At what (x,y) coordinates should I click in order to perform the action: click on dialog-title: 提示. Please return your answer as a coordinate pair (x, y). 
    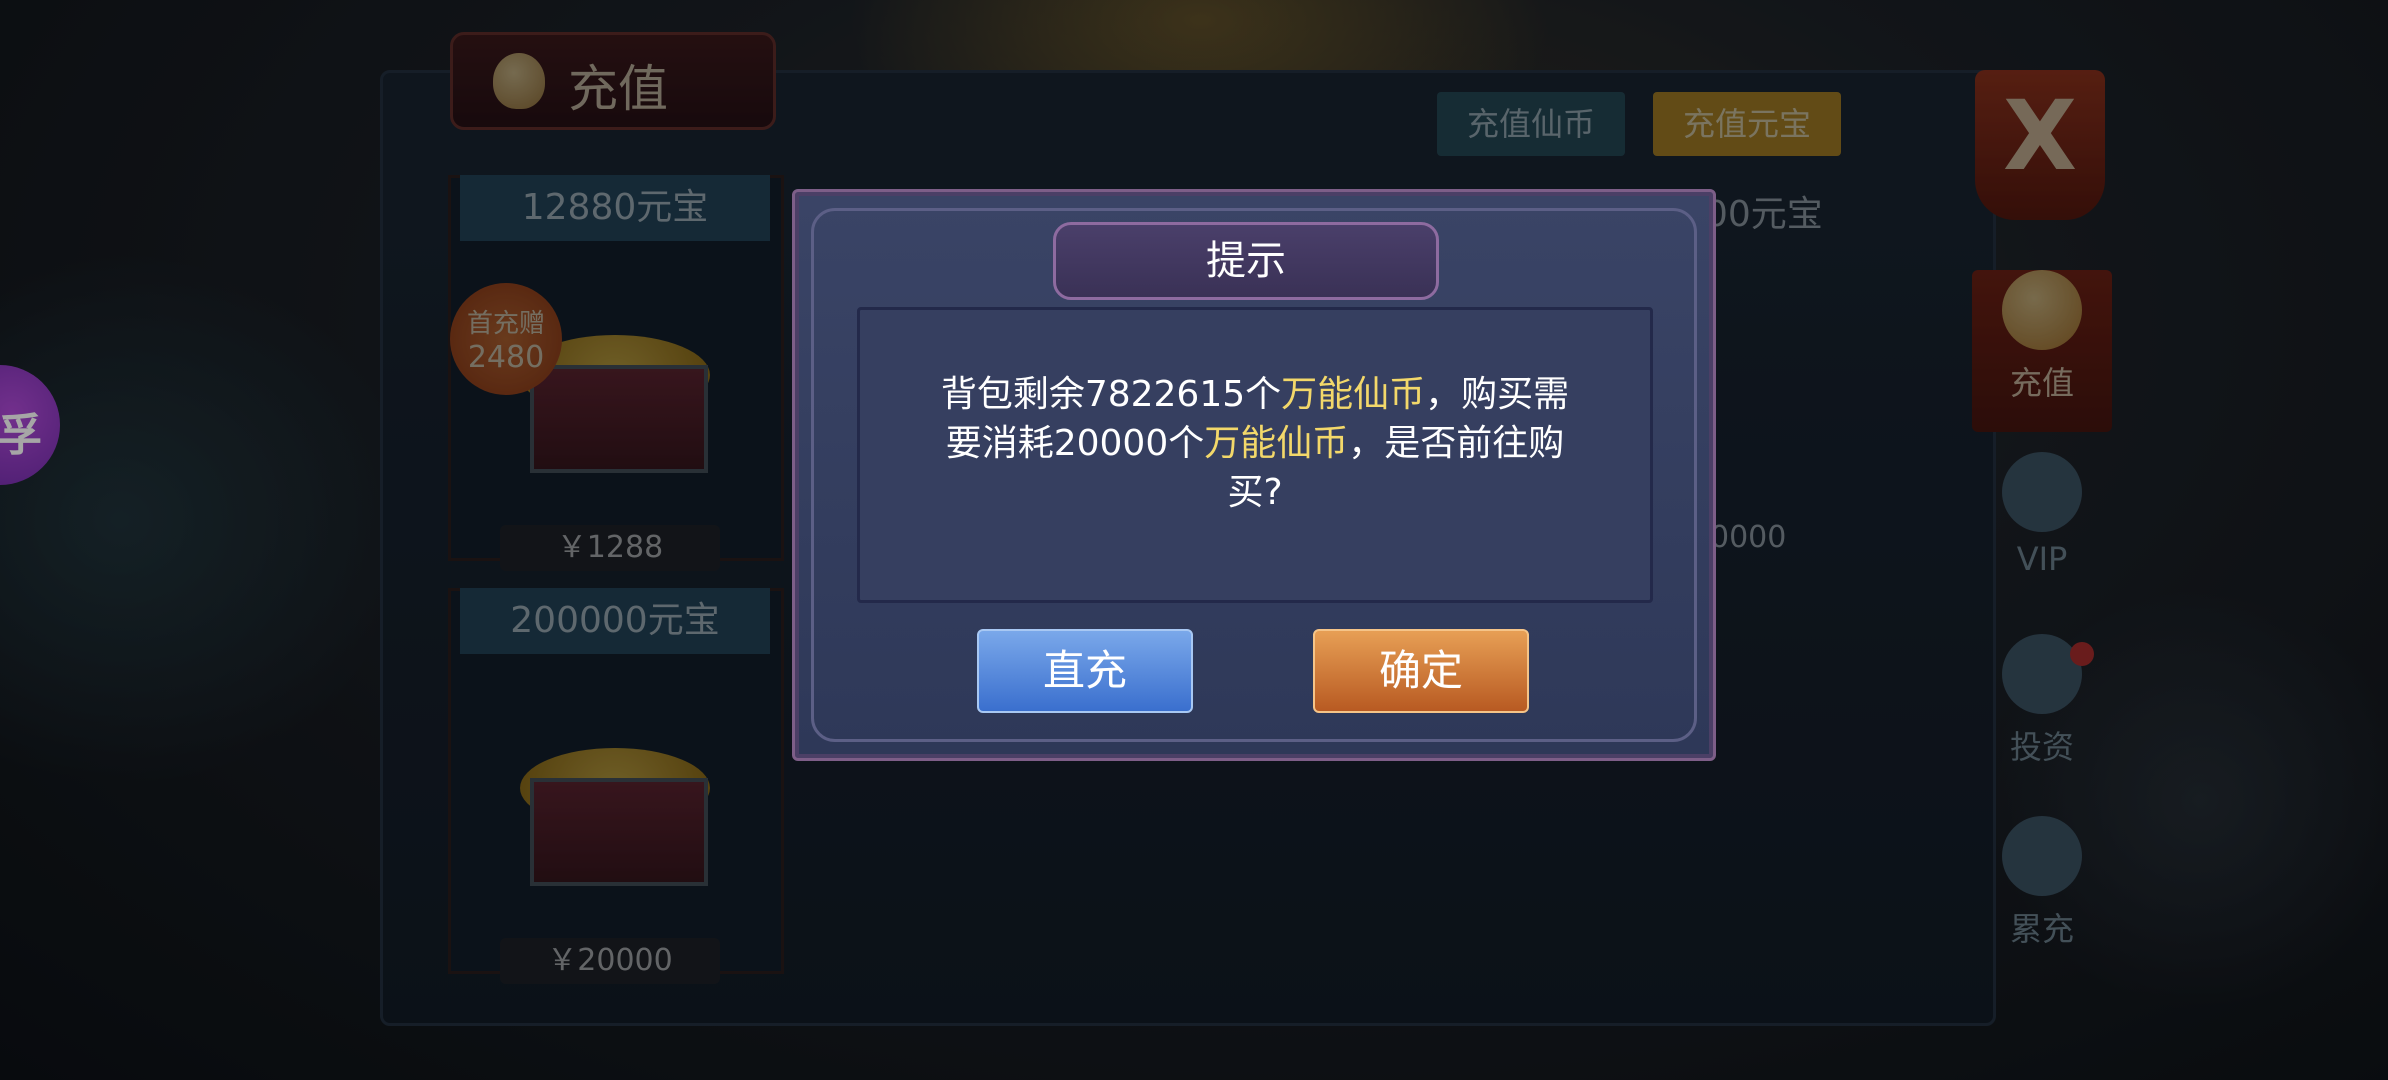
    Looking at the image, I should click on (1246, 261).